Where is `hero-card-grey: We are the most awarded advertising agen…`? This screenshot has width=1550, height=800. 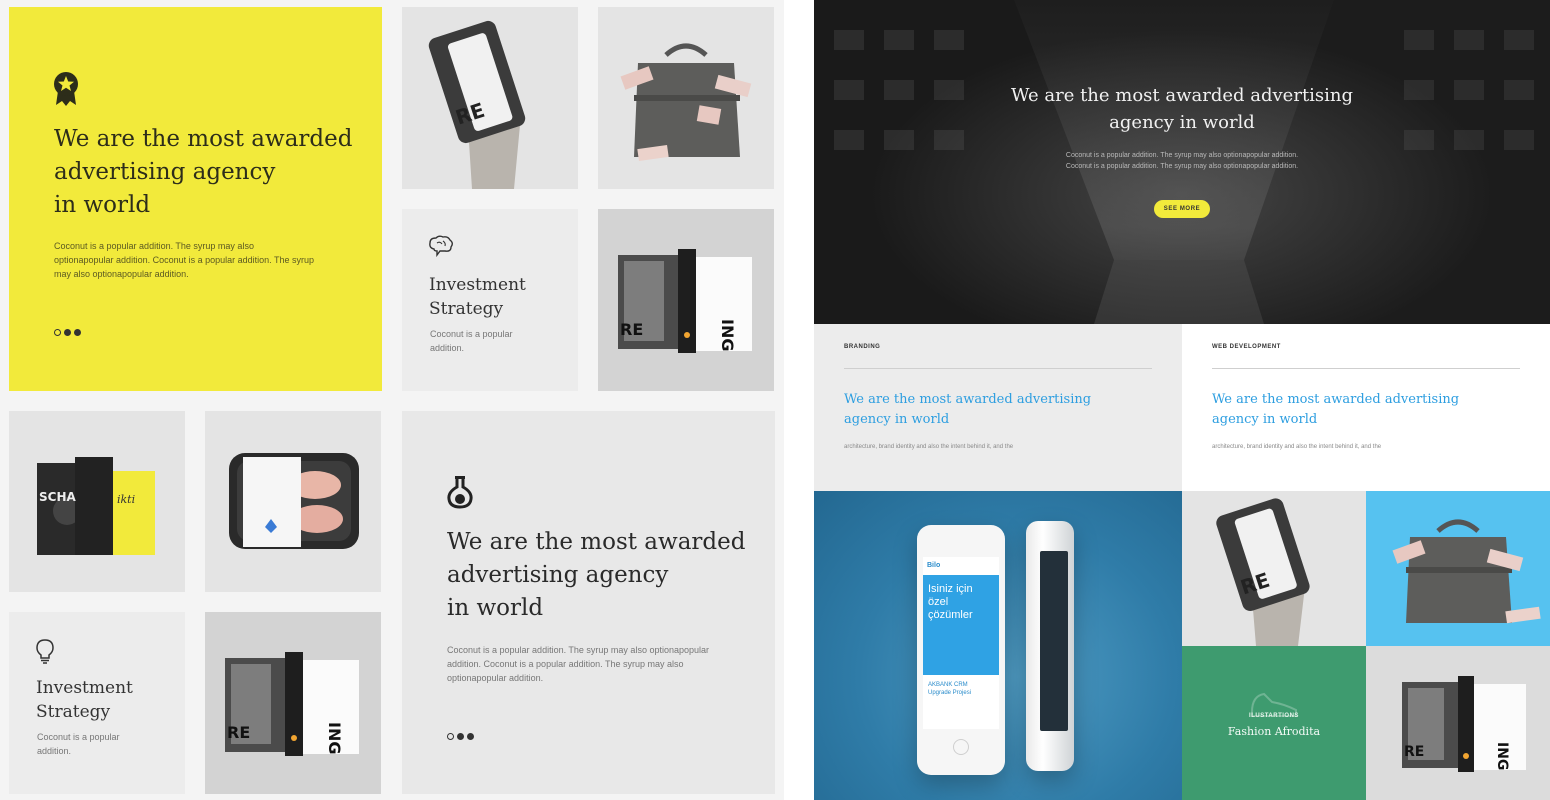 hero-card-grey: We are the most awarded advertising agen… is located at coordinates (588, 602).